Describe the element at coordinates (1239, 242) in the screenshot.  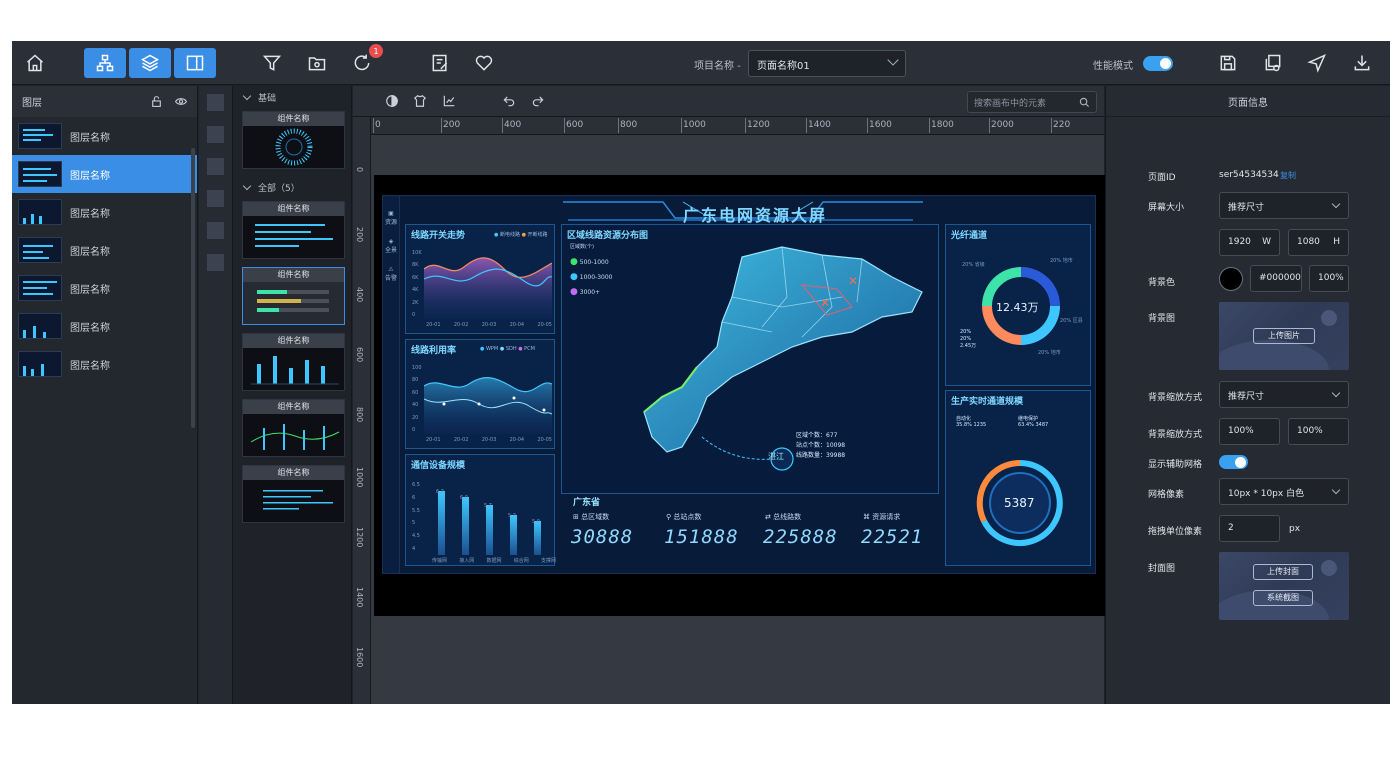
I see `width-value: 1920` at that location.